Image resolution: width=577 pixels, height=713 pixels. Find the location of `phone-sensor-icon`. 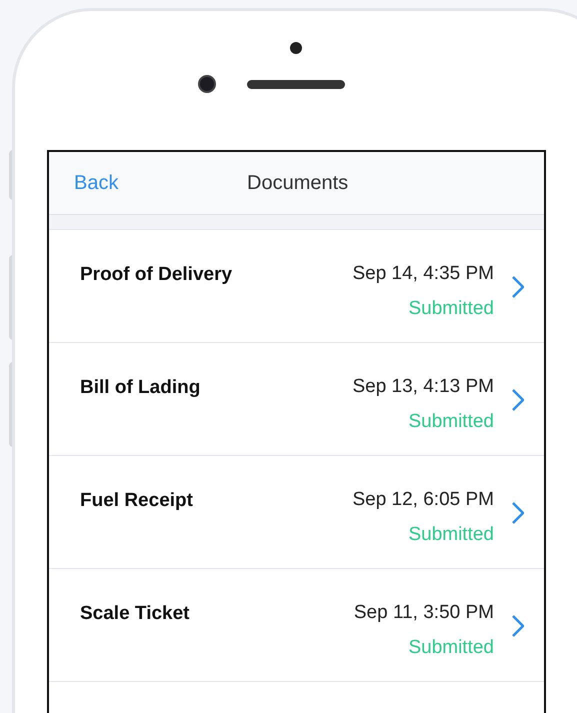

phone-sensor-icon is located at coordinates (296, 48).